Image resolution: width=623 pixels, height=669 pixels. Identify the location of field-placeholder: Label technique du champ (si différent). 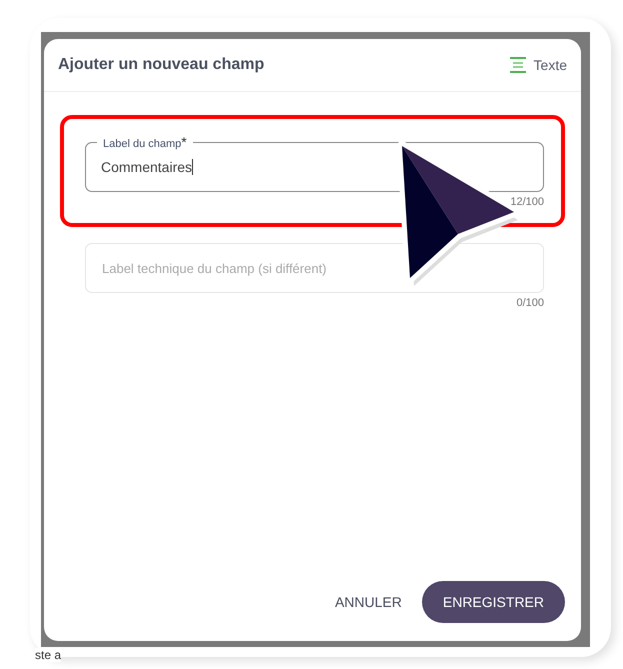
(214, 268).